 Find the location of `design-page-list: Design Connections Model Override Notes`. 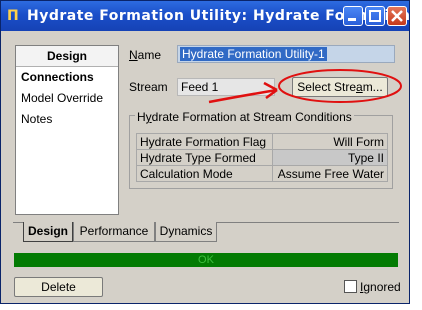

design-page-list: Design Connections Model Override Notes is located at coordinates (67, 130).